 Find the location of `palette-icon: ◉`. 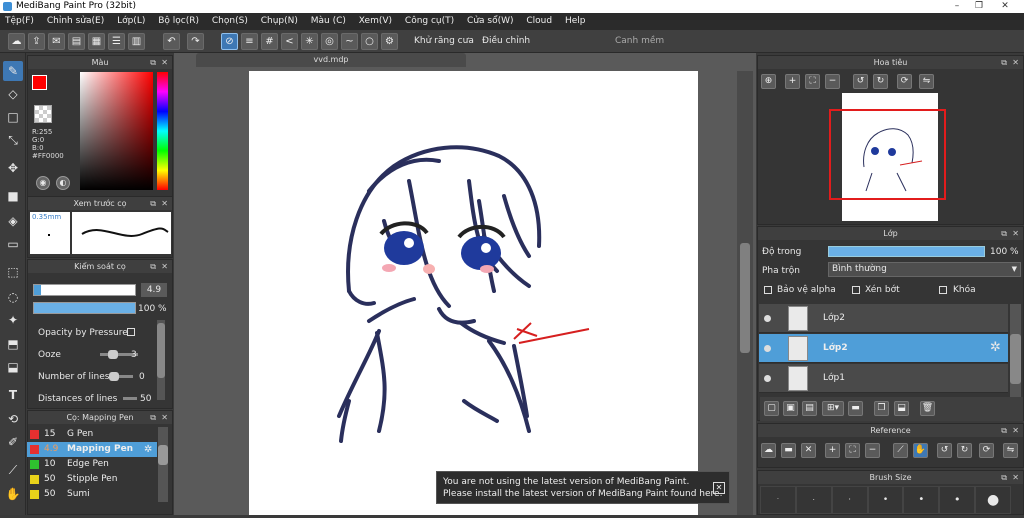

palette-icon: ◉ is located at coordinates (43, 183).